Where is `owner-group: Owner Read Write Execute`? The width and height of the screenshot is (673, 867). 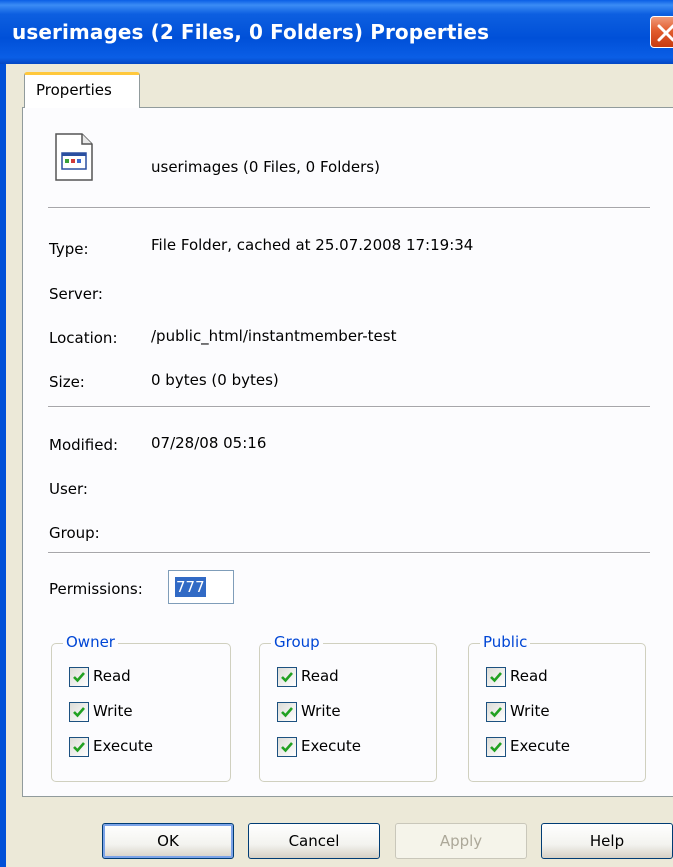
owner-group: Owner Read Write Execute is located at coordinates (141, 707).